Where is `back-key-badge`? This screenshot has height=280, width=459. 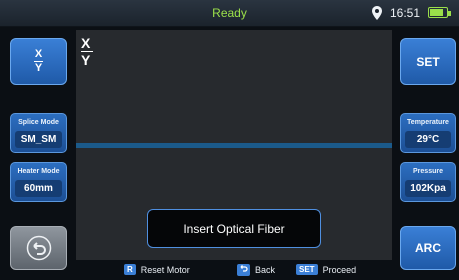 back-key-badge is located at coordinates (243, 270).